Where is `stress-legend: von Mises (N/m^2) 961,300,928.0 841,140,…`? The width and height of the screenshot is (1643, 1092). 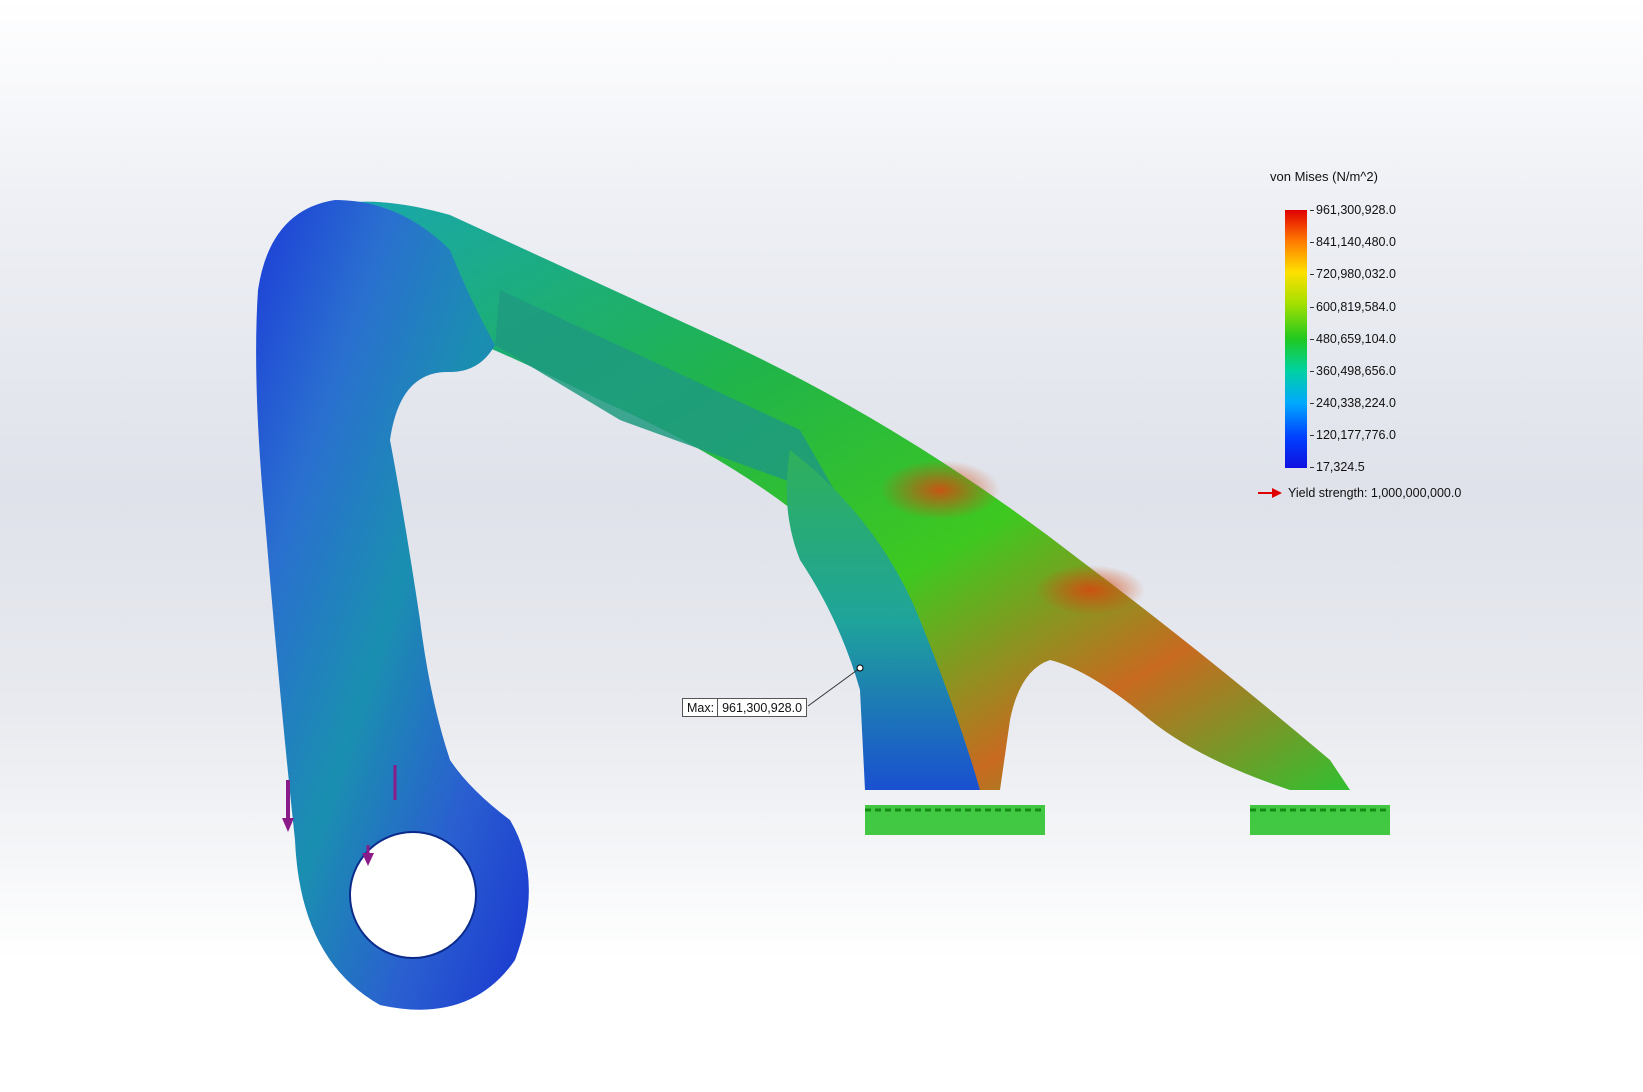
stress-legend: von Mises (N/m^2) 961,300,928.0 841,140,… is located at coordinates (1420, 335).